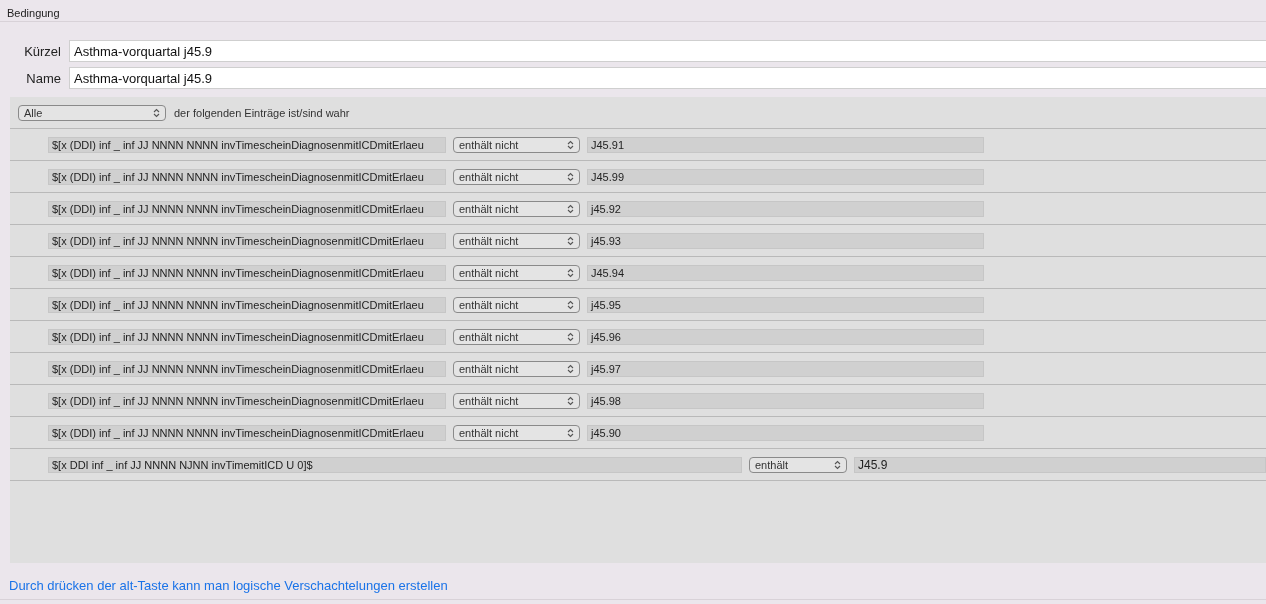 The image size is (1266, 604). I want to click on section-title: Bedingung, so click(33, 13).